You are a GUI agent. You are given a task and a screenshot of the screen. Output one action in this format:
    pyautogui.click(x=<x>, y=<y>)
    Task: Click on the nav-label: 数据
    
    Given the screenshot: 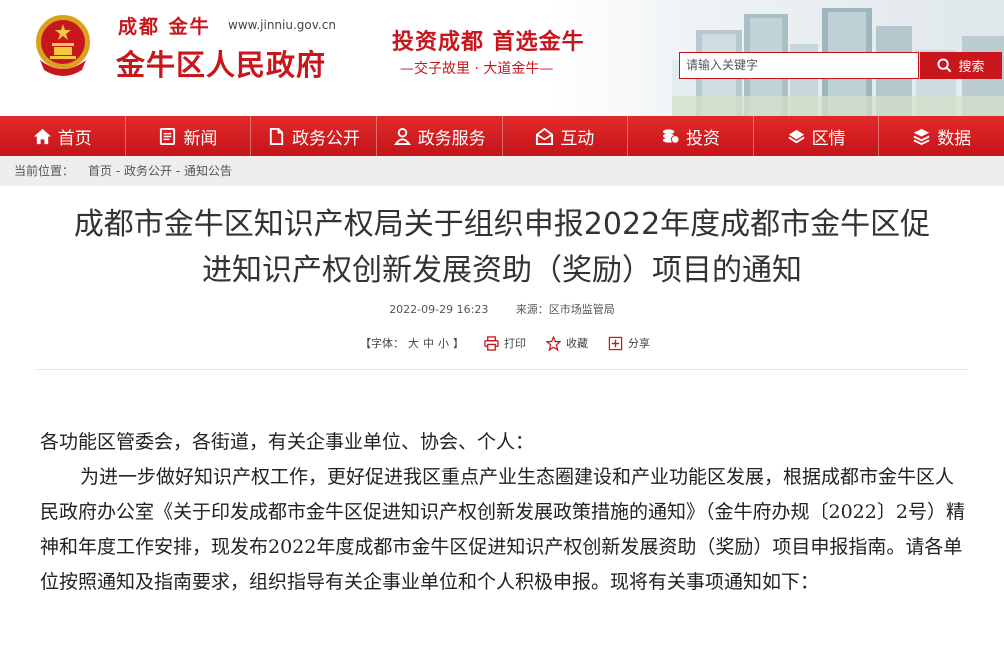 What is the action you would take?
    pyautogui.click(x=954, y=138)
    